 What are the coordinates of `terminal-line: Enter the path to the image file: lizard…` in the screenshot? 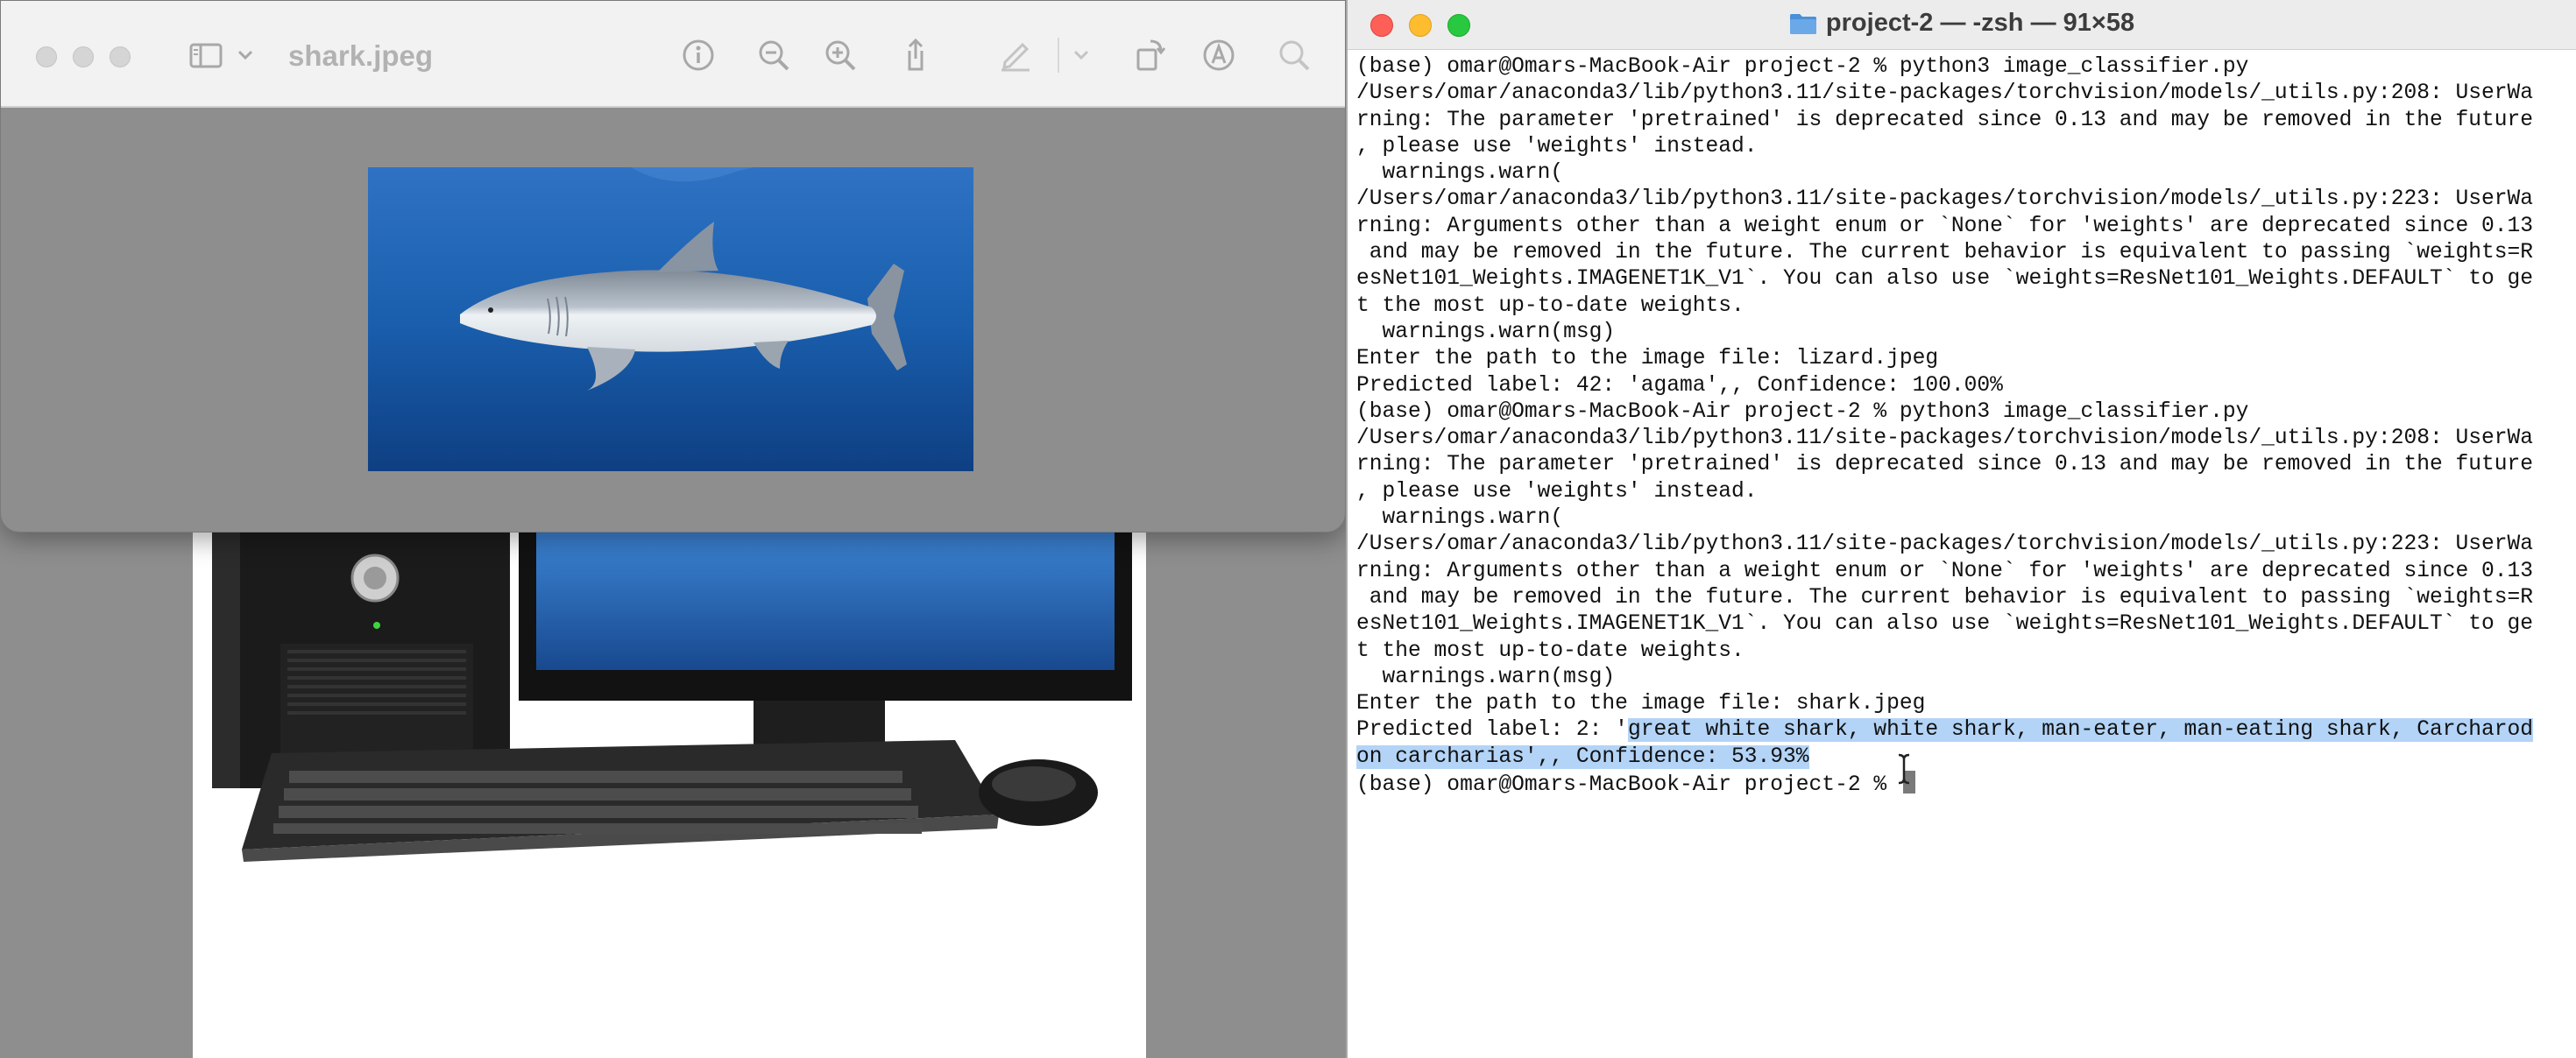 It's located at (1647, 359).